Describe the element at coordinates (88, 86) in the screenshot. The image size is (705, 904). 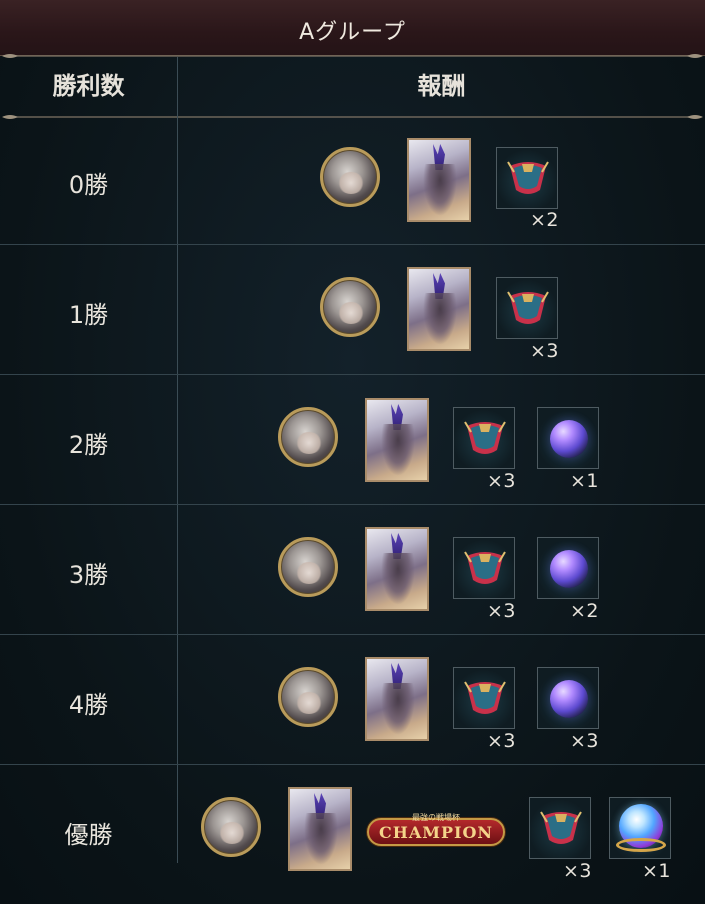
I see `wins-column-header: 勝利数` at that location.